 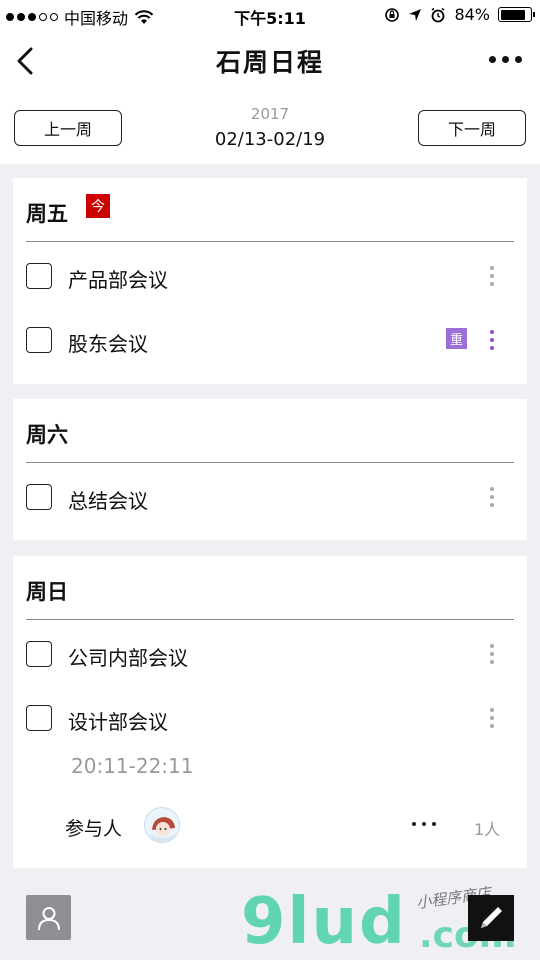 What do you see at coordinates (47, 435) in the screenshot?
I see `day-title: 周六` at bounding box center [47, 435].